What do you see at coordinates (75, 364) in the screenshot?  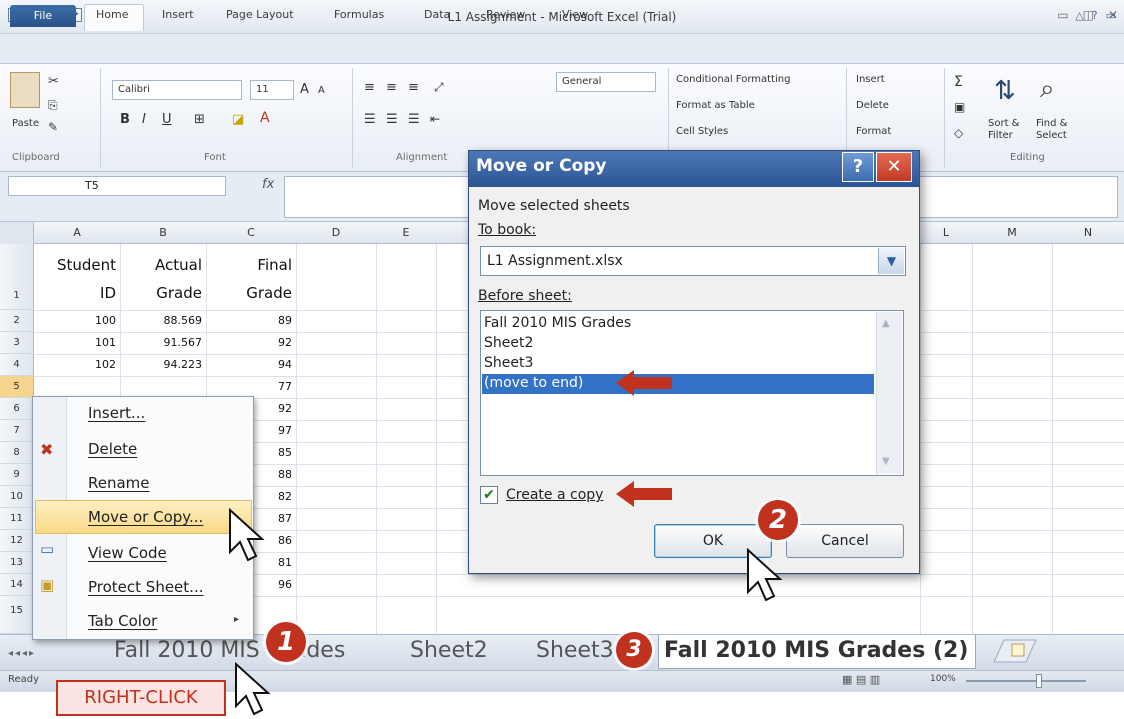 I see `cell: 102` at bounding box center [75, 364].